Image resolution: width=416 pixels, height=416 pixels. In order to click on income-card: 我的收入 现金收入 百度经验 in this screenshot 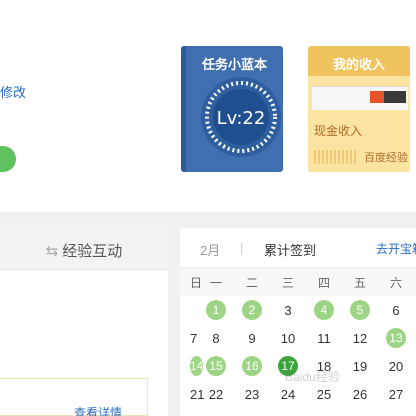, I will do `click(359, 109)`.